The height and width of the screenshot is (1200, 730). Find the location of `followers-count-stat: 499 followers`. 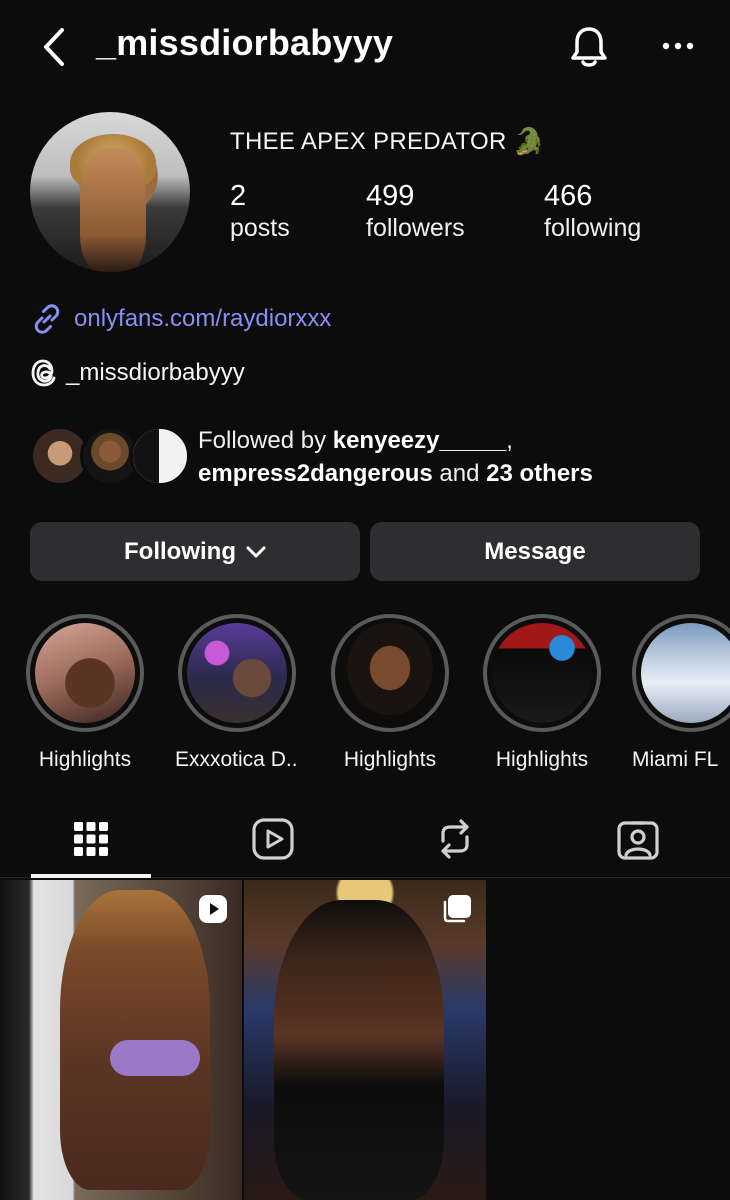

followers-count-stat: 499 followers is located at coordinates (415, 211).